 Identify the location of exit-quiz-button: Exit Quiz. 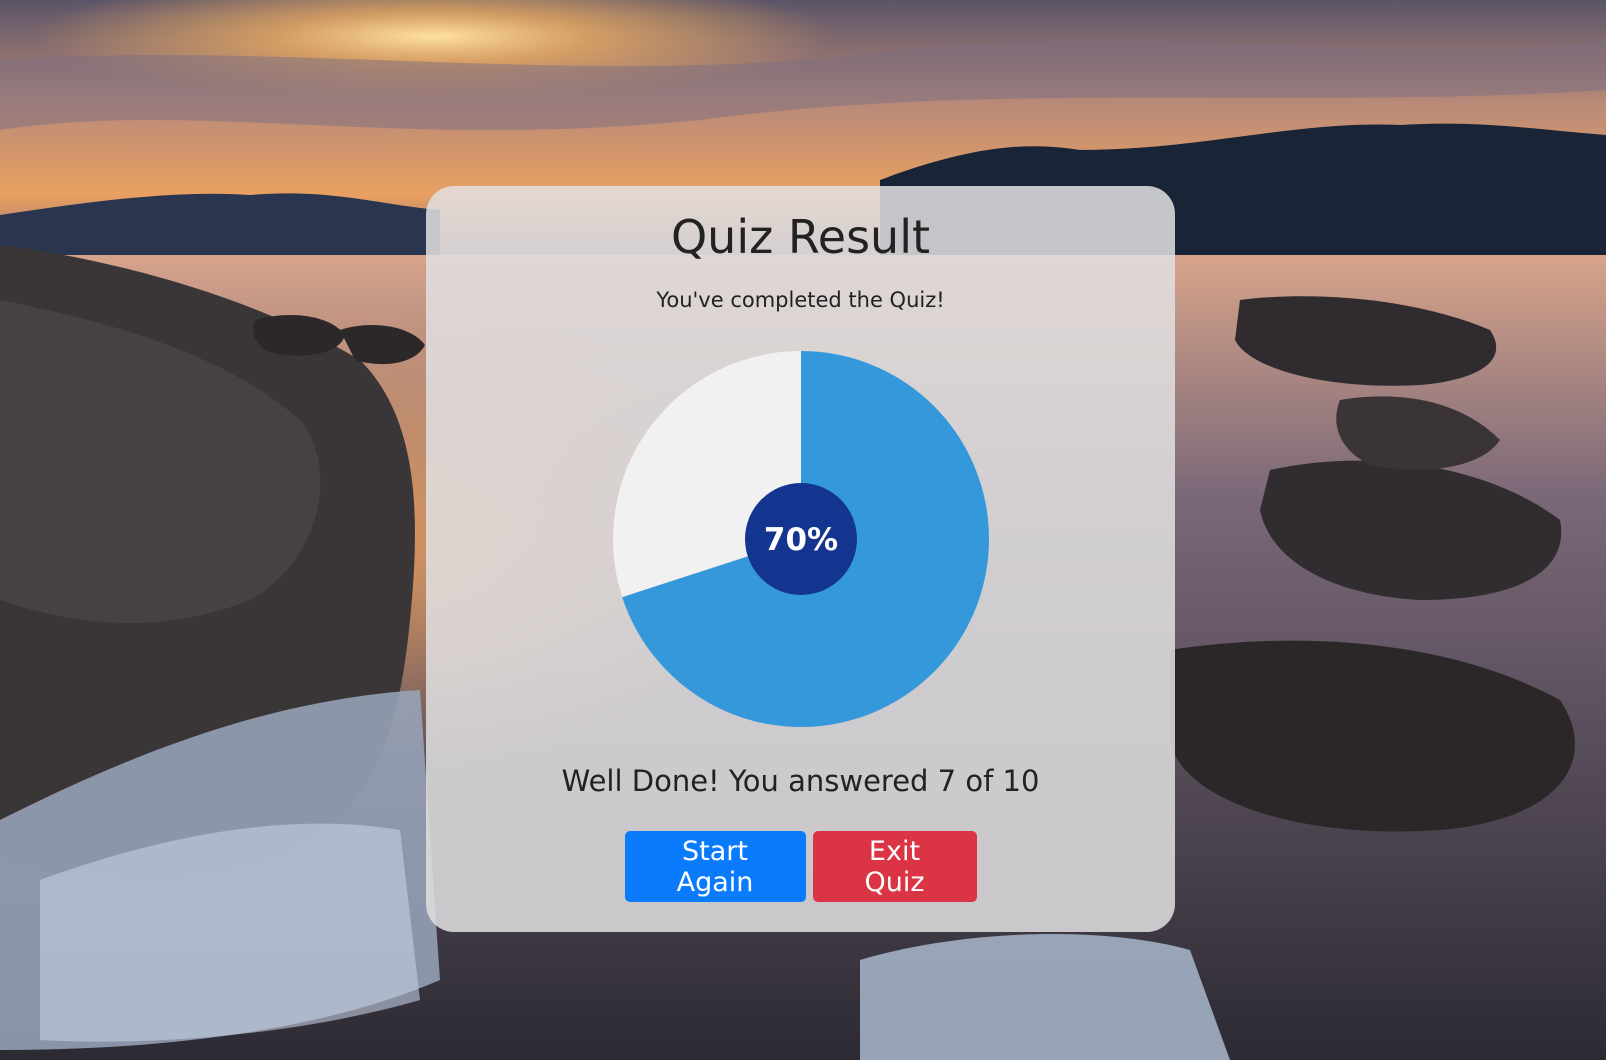
(894, 866).